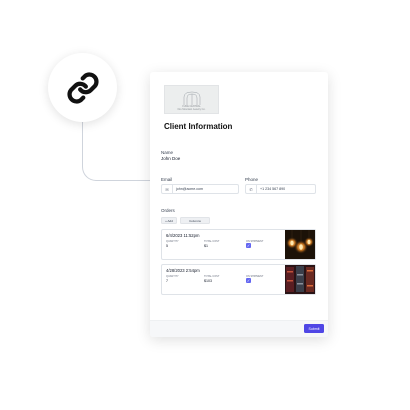 The width and height of the screenshot is (410, 410). I want to click on link-badge, so click(82, 87).